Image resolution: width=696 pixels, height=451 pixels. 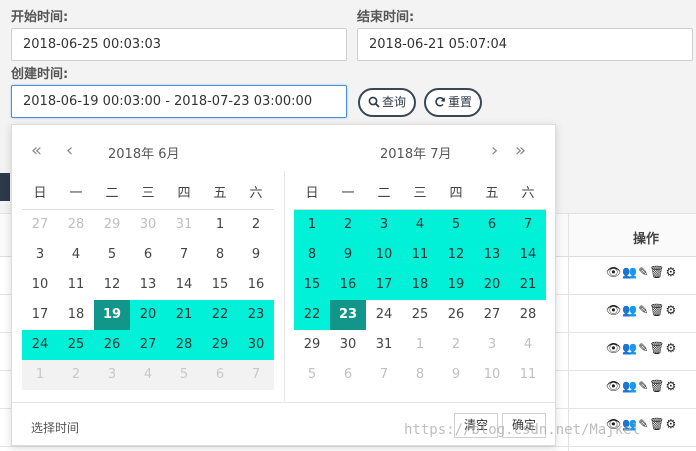 What do you see at coordinates (384, 285) in the screenshot?
I see `day-cell: 17` at bounding box center [384, 285].